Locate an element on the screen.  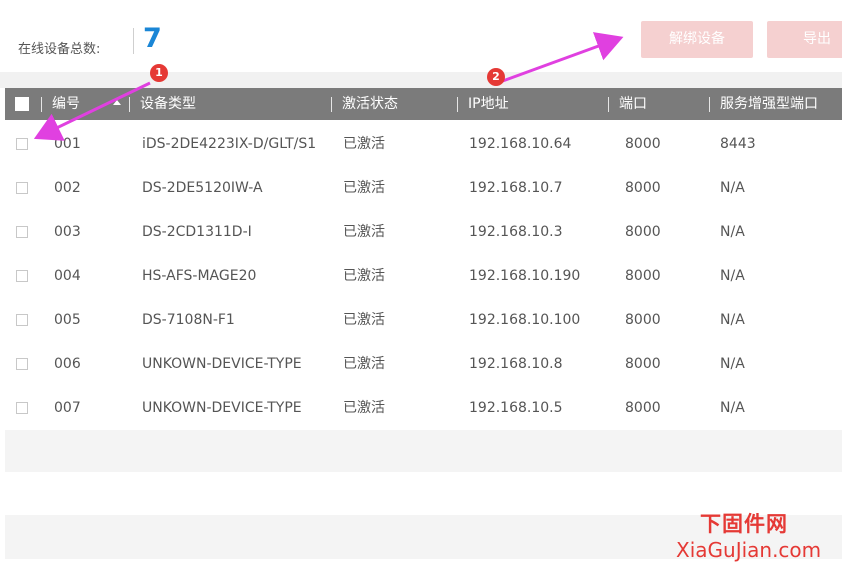
column-header-ip: IP地址 is located at coordinates (488, 104).